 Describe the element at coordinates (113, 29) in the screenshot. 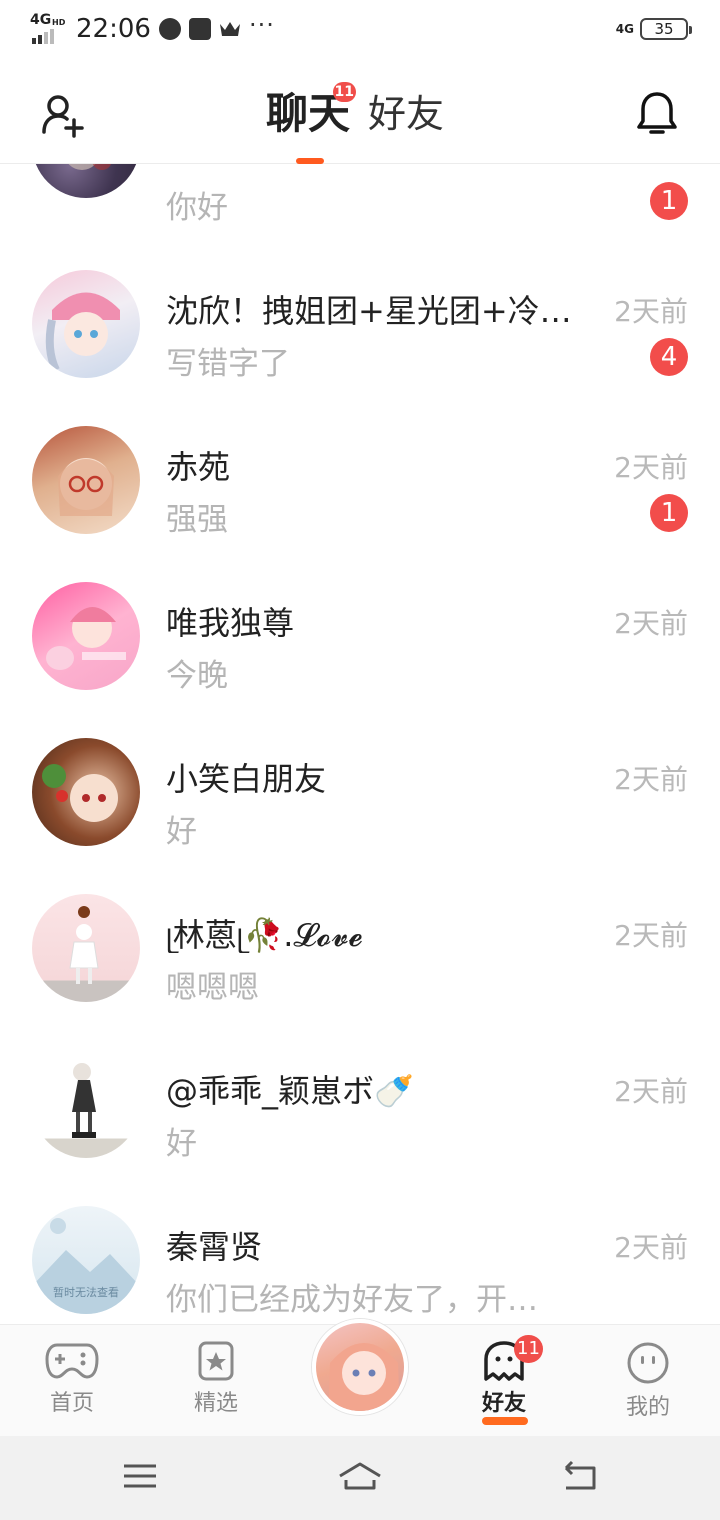

I see `clock: 22:06` at that location.